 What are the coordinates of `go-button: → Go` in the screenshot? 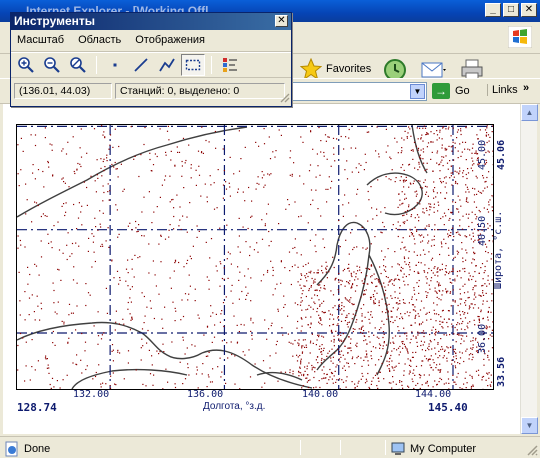 It's located at (451, 91).